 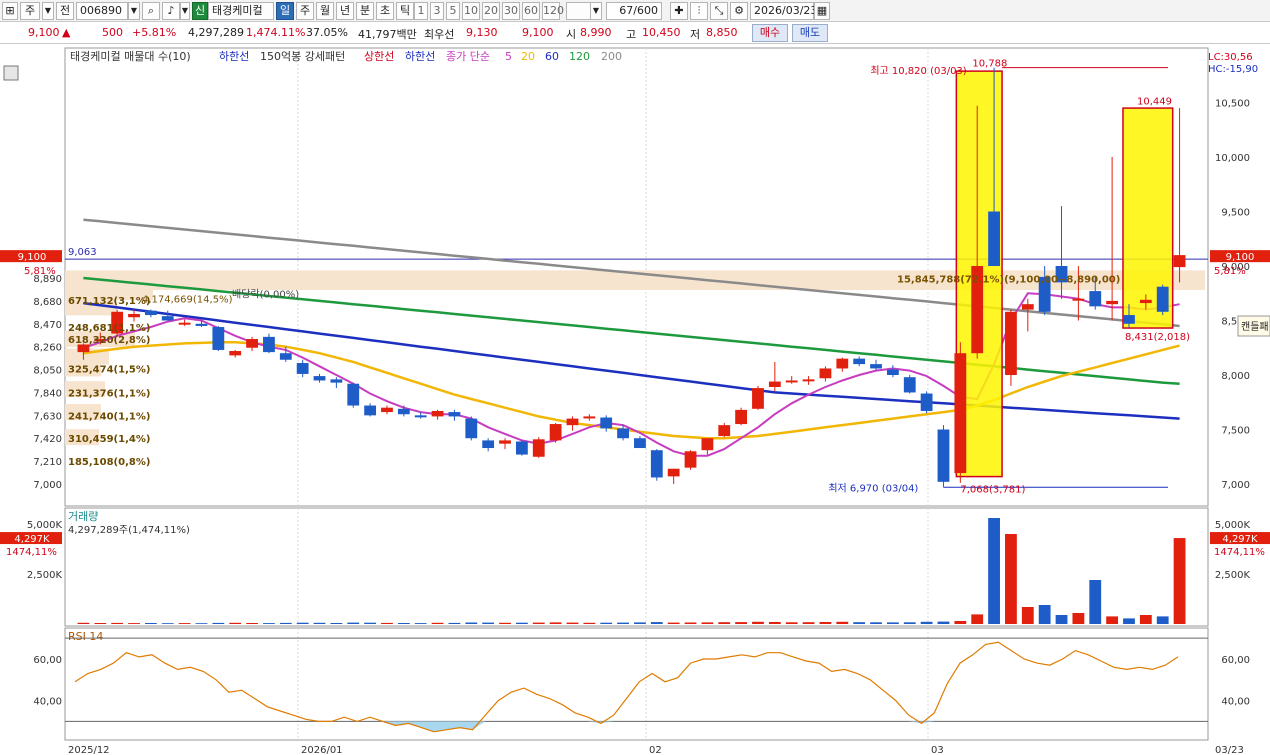 I want to click on chevron-down-icon: ▼, so click(x=48, y=11).